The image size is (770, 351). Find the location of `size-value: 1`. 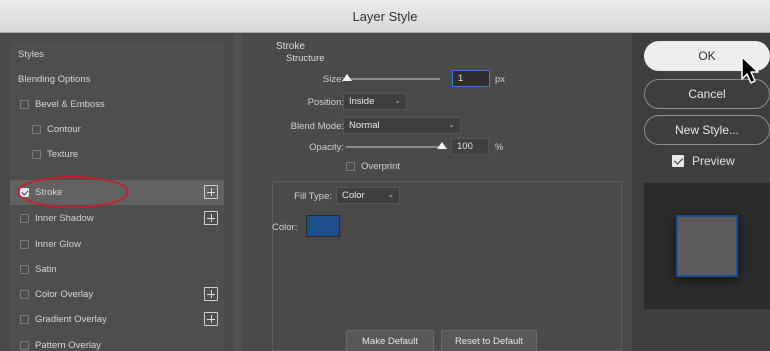

size-value: 1 is located at coordinates (461, 78).